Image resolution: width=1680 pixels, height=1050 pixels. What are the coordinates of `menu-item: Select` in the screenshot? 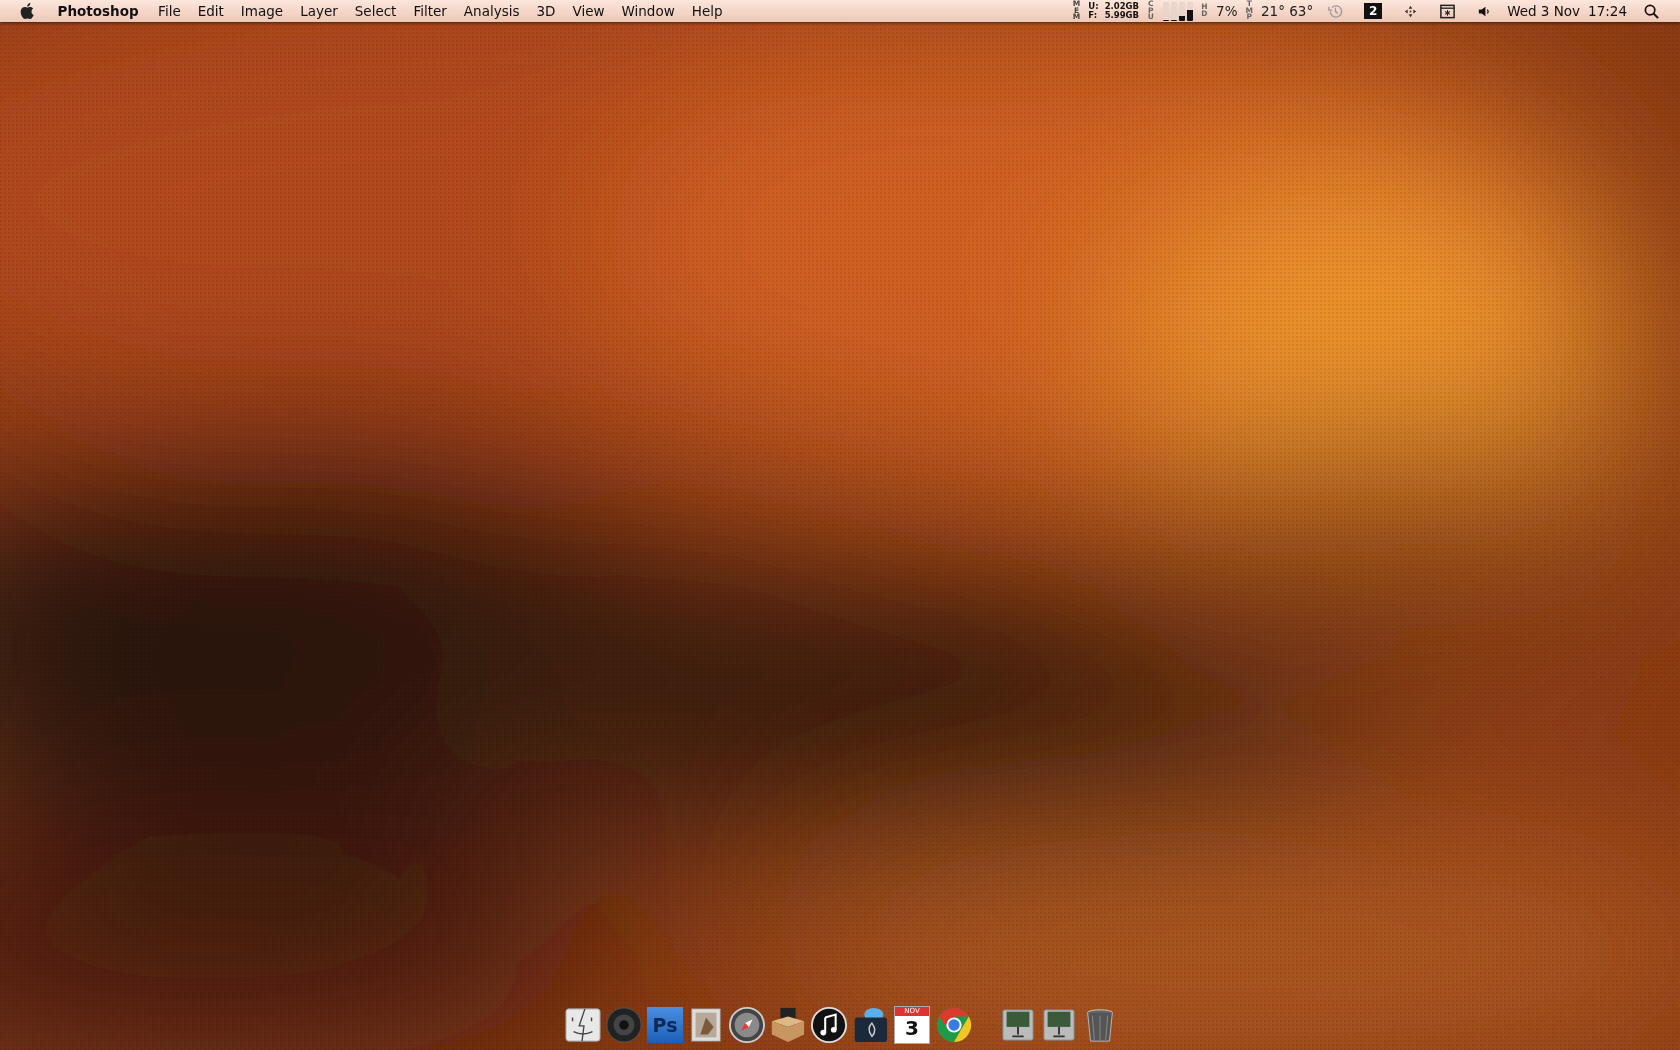 It's located at (375, 11).